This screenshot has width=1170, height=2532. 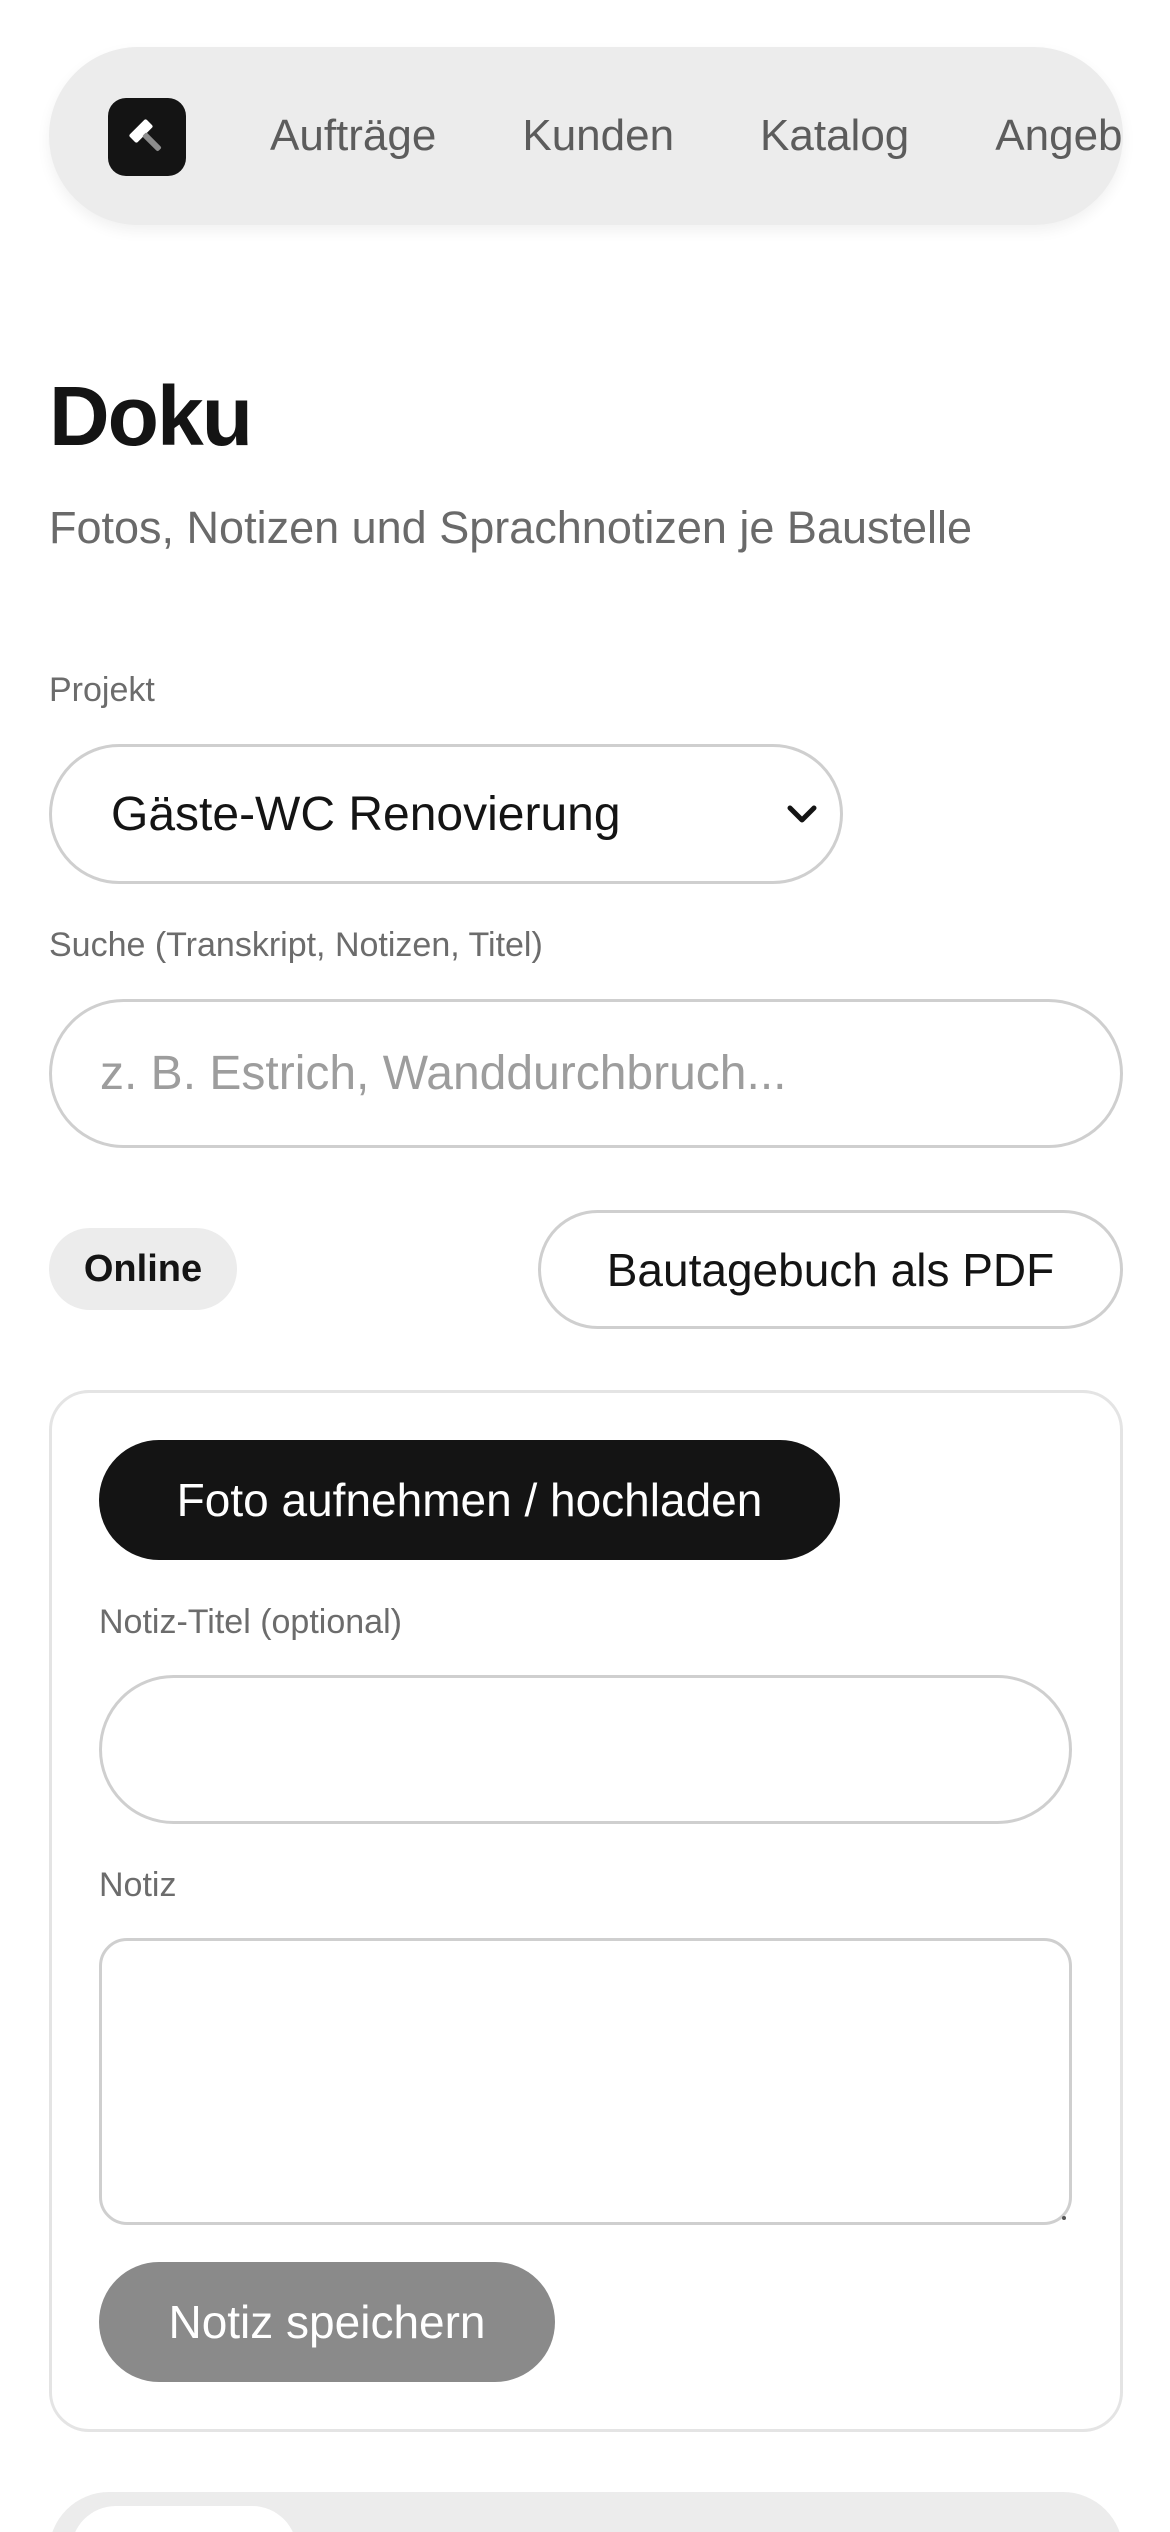 I want to click on save-note-button: Notiz speichern, so click(x=327, y=2322).